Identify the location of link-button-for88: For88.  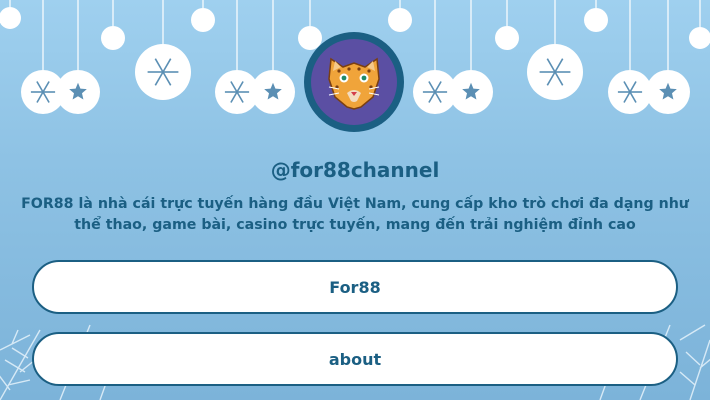
(355, 287).